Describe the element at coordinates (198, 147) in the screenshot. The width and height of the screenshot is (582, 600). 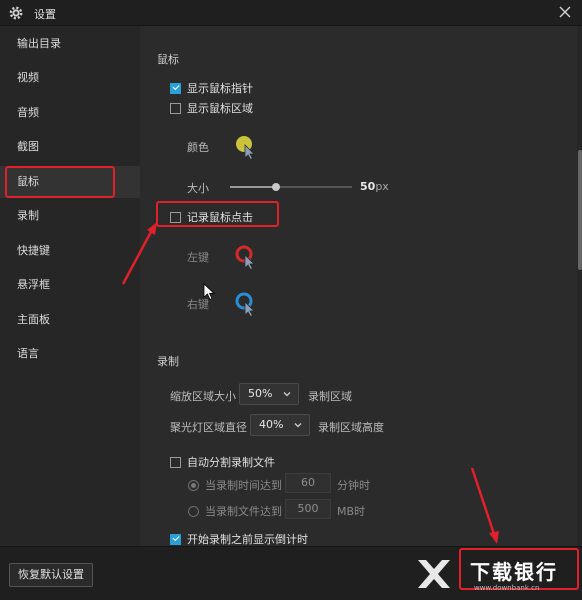
I see `color-label: 颜色` at that location.